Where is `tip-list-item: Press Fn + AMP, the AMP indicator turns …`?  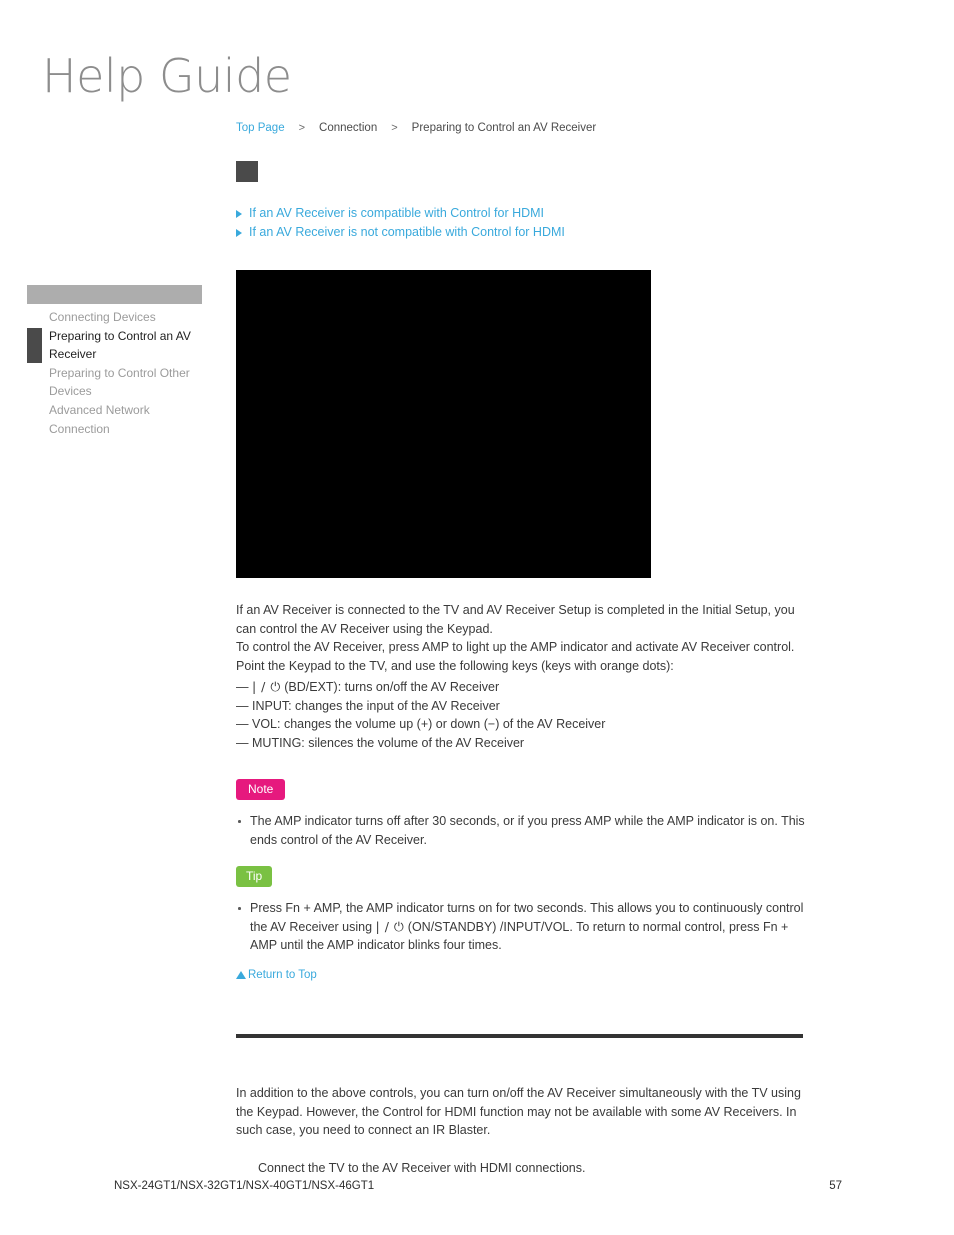 tip-list-item: Press Fn + AMP, the AMP indicator turns … is located at coordinates (521, 927).